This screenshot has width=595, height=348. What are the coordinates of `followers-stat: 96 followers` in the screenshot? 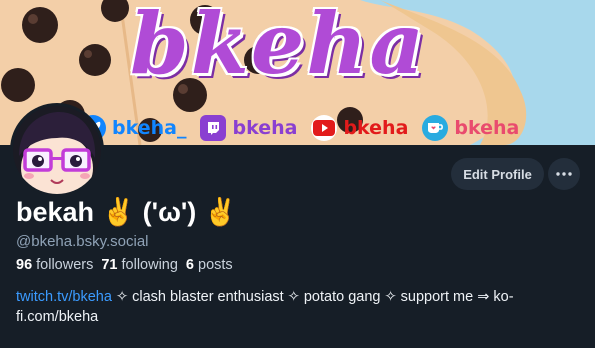 It's located at (54, 265).